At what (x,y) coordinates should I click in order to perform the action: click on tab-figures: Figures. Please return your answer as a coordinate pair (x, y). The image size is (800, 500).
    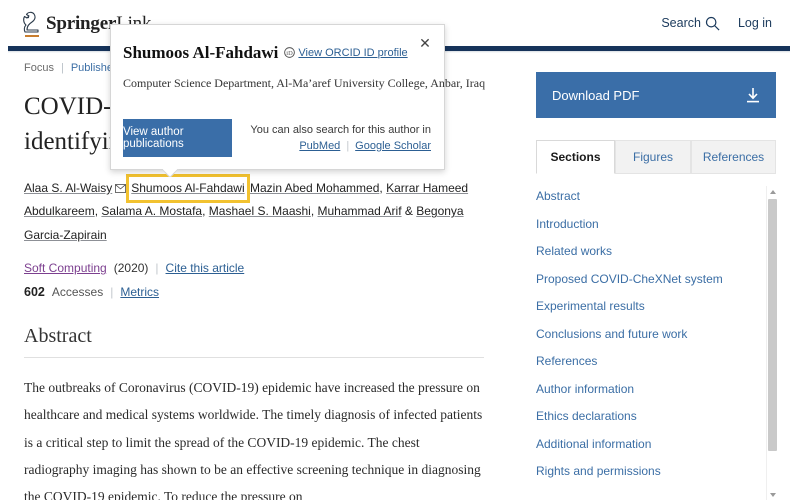
    Looking at the image, I should click on (653, 157).